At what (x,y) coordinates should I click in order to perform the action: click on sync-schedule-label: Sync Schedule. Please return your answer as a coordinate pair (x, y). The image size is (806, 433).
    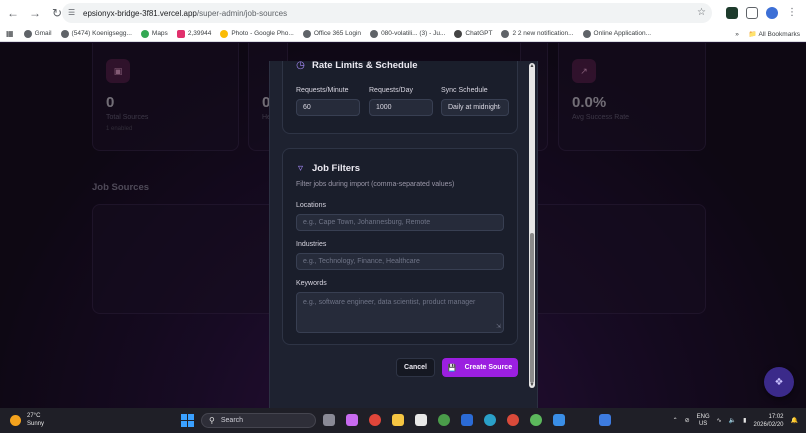
    Looking at the image, I should click on (464, 90).